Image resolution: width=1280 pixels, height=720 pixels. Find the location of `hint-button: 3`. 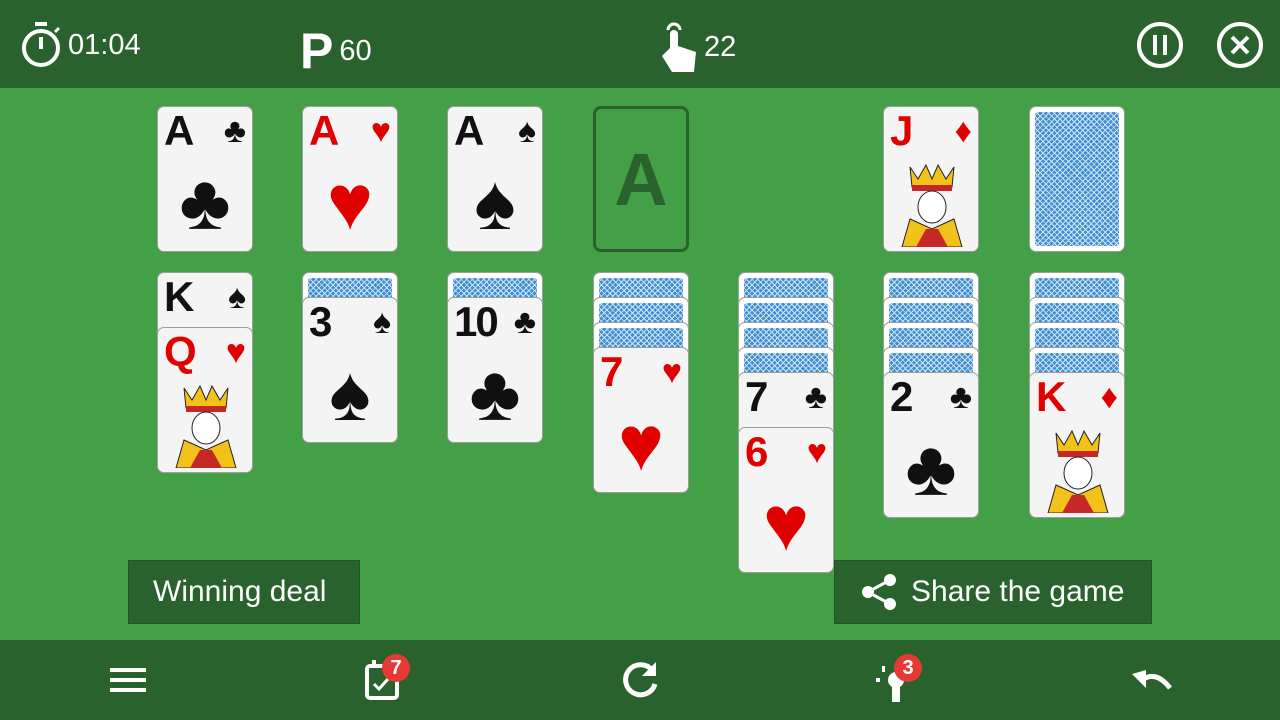

hint-button: 3 is located at coordinates (896, 679).